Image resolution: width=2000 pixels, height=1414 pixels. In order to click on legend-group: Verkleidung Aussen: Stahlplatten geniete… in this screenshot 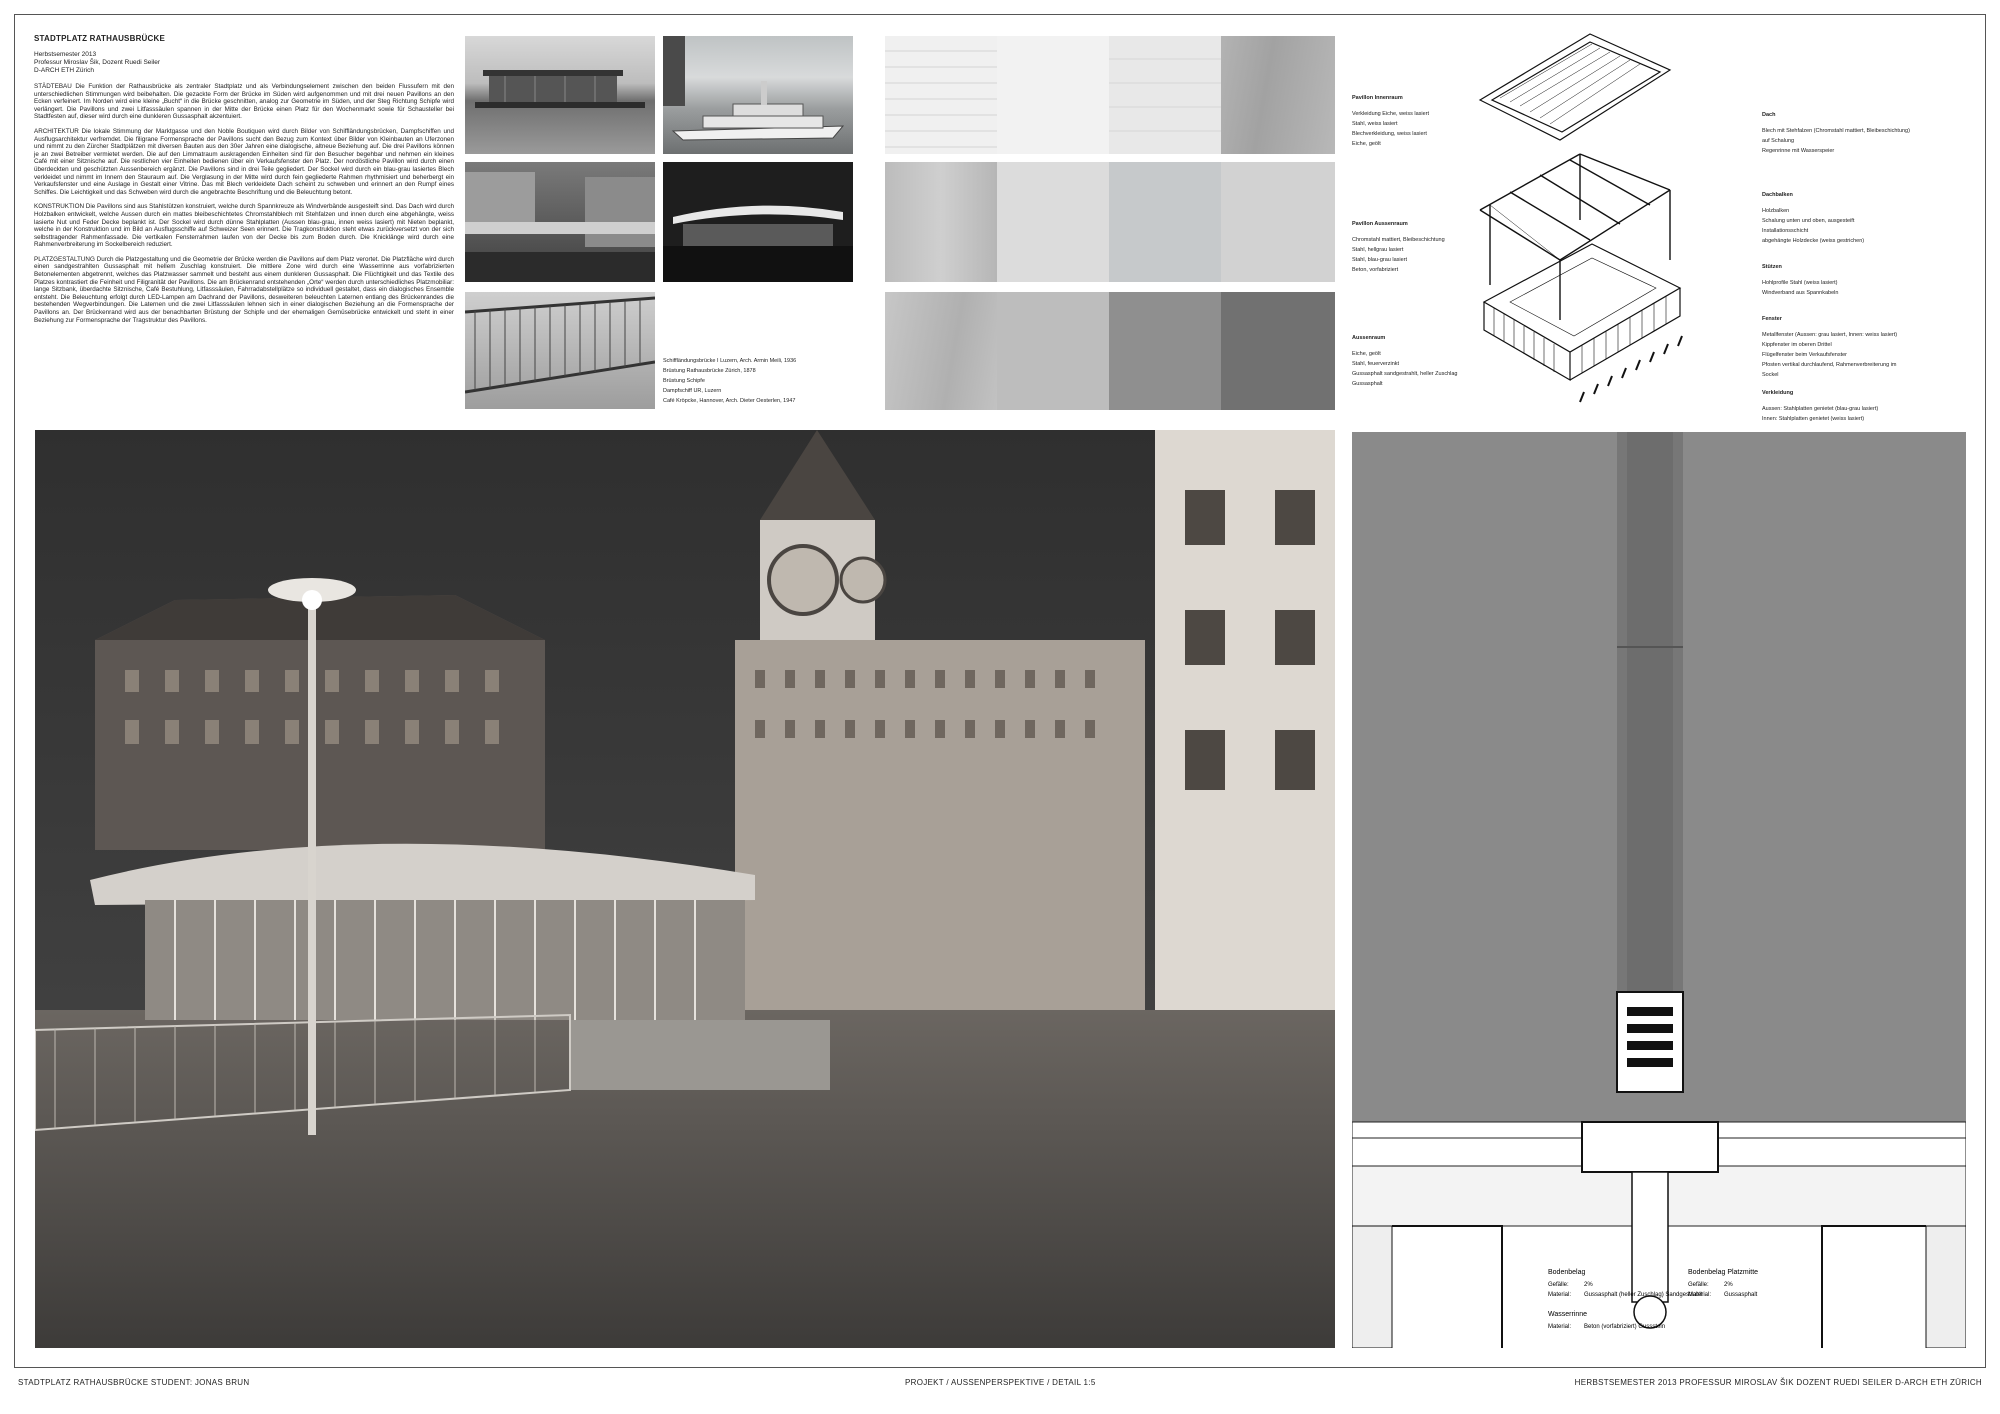, I will do `click(1837, 407)`.